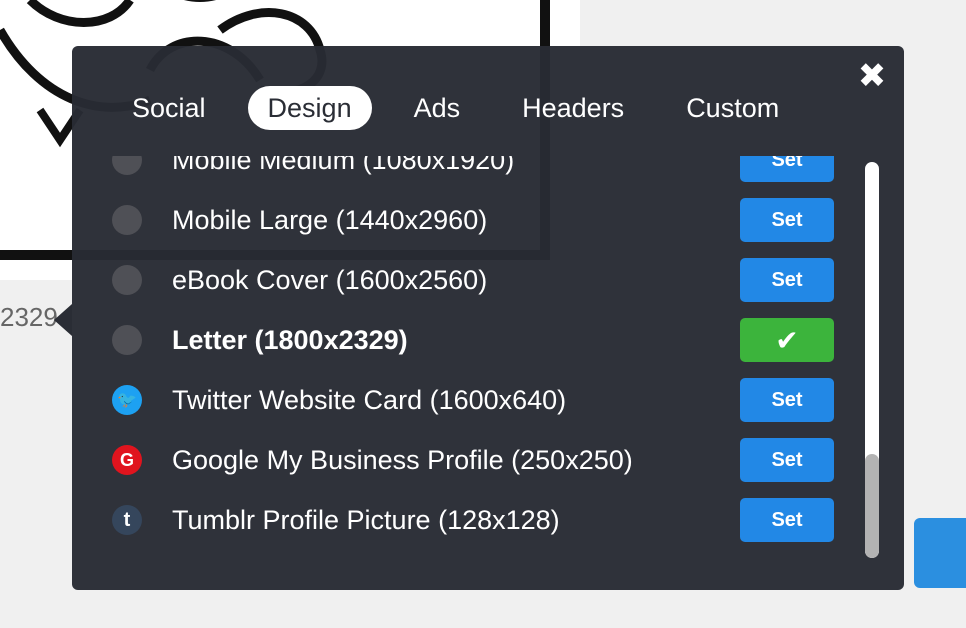 The width and height of the screenshot is (966, 628). I want to click on google-icon: G, so click(127, 460).